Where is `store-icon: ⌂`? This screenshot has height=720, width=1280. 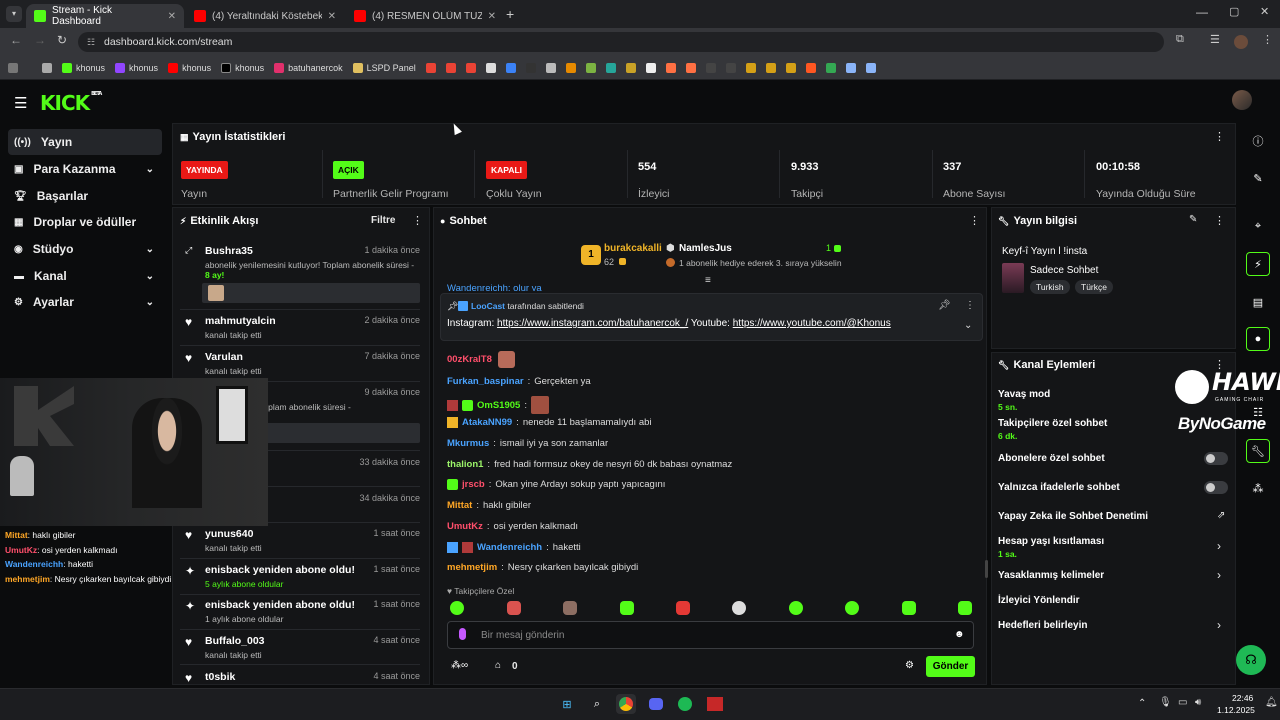 store-icon: ⌂ is located at coordinates (498, 665).